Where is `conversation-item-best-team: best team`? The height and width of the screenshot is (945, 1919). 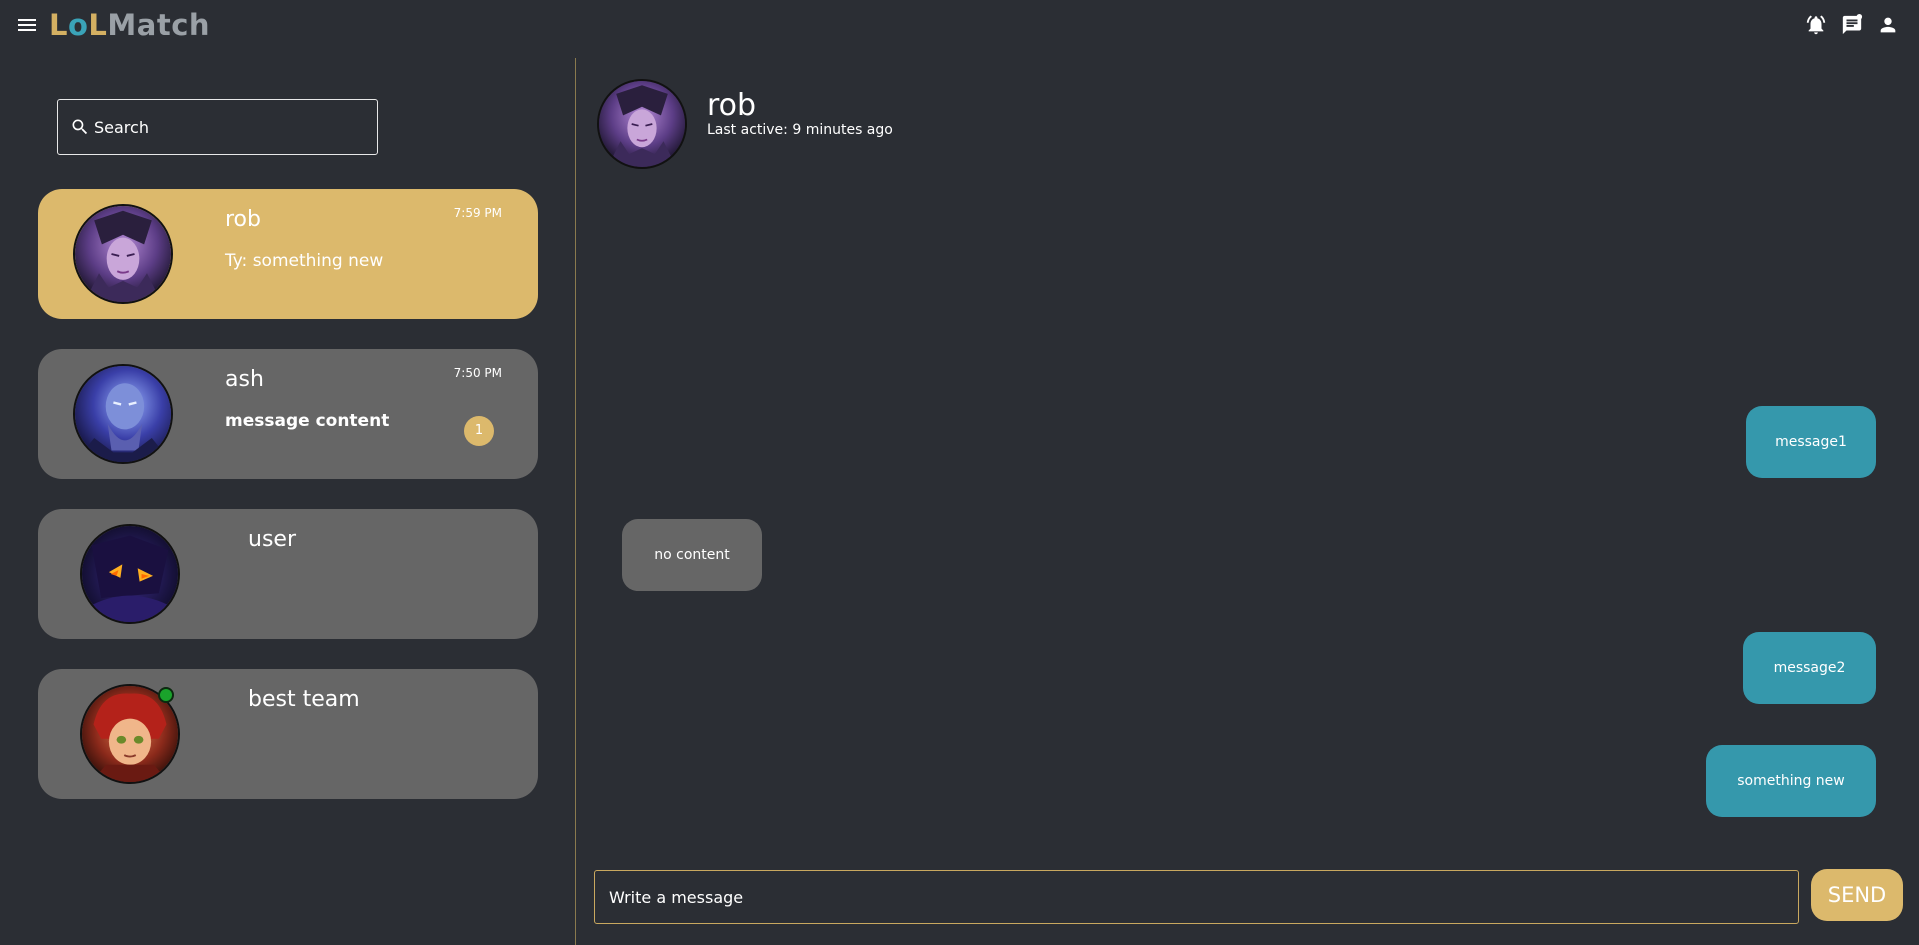 conversation-item-best-team: best team is located at coordinates (288, 734).